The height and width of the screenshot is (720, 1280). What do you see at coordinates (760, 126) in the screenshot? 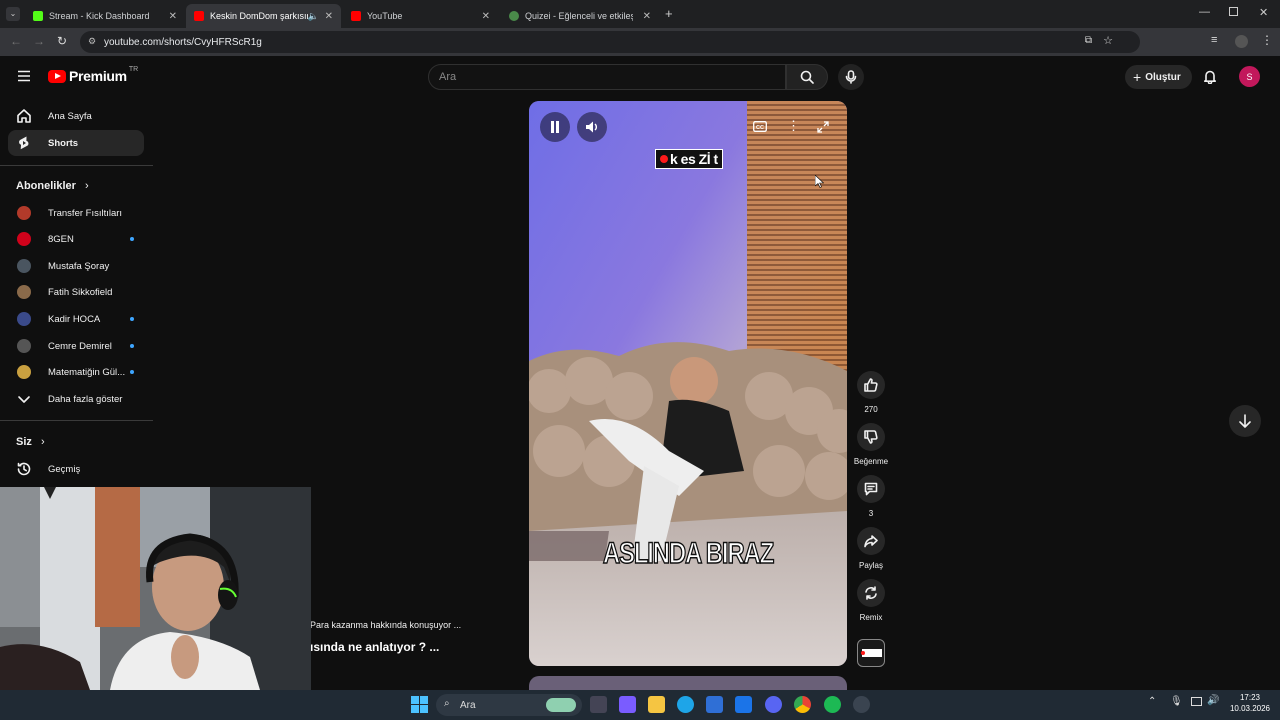
I see `captions-icon: CC` at bounding box center [760, 126].